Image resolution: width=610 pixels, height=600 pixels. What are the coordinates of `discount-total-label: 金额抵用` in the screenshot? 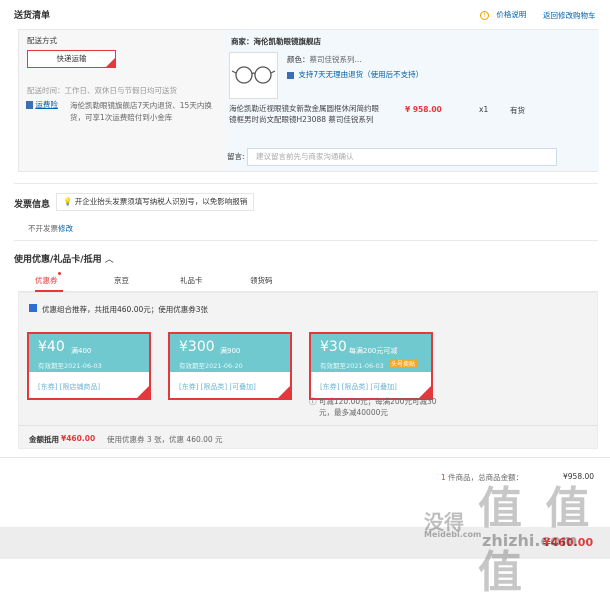 It's located at (44, 439).